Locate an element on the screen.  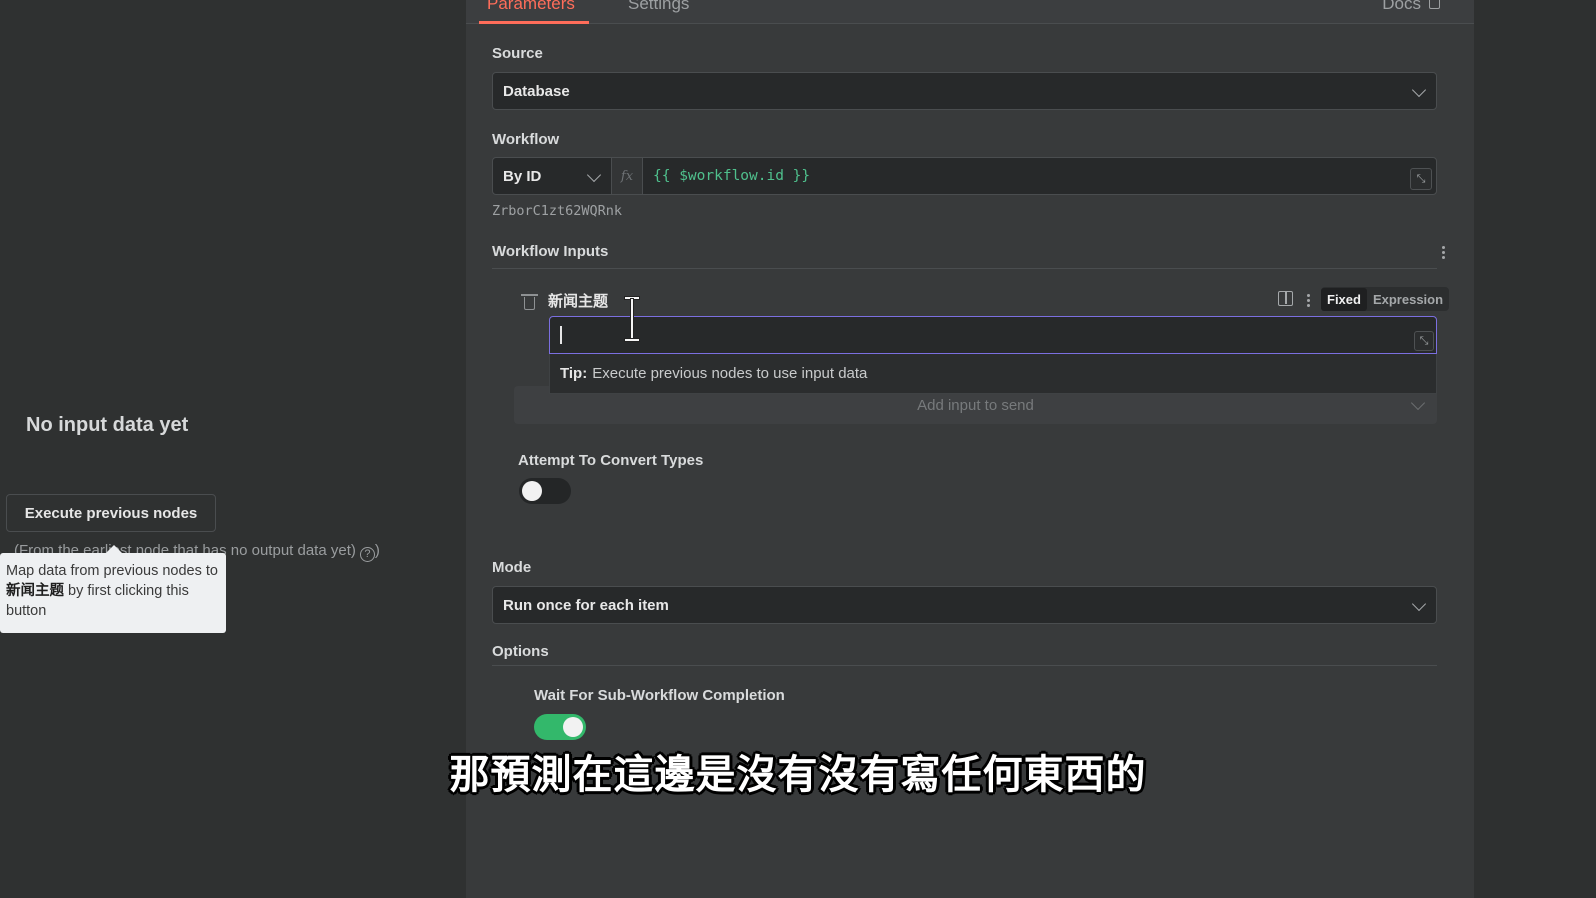
tab-settings: Settings is located at coordinates (658, 7).